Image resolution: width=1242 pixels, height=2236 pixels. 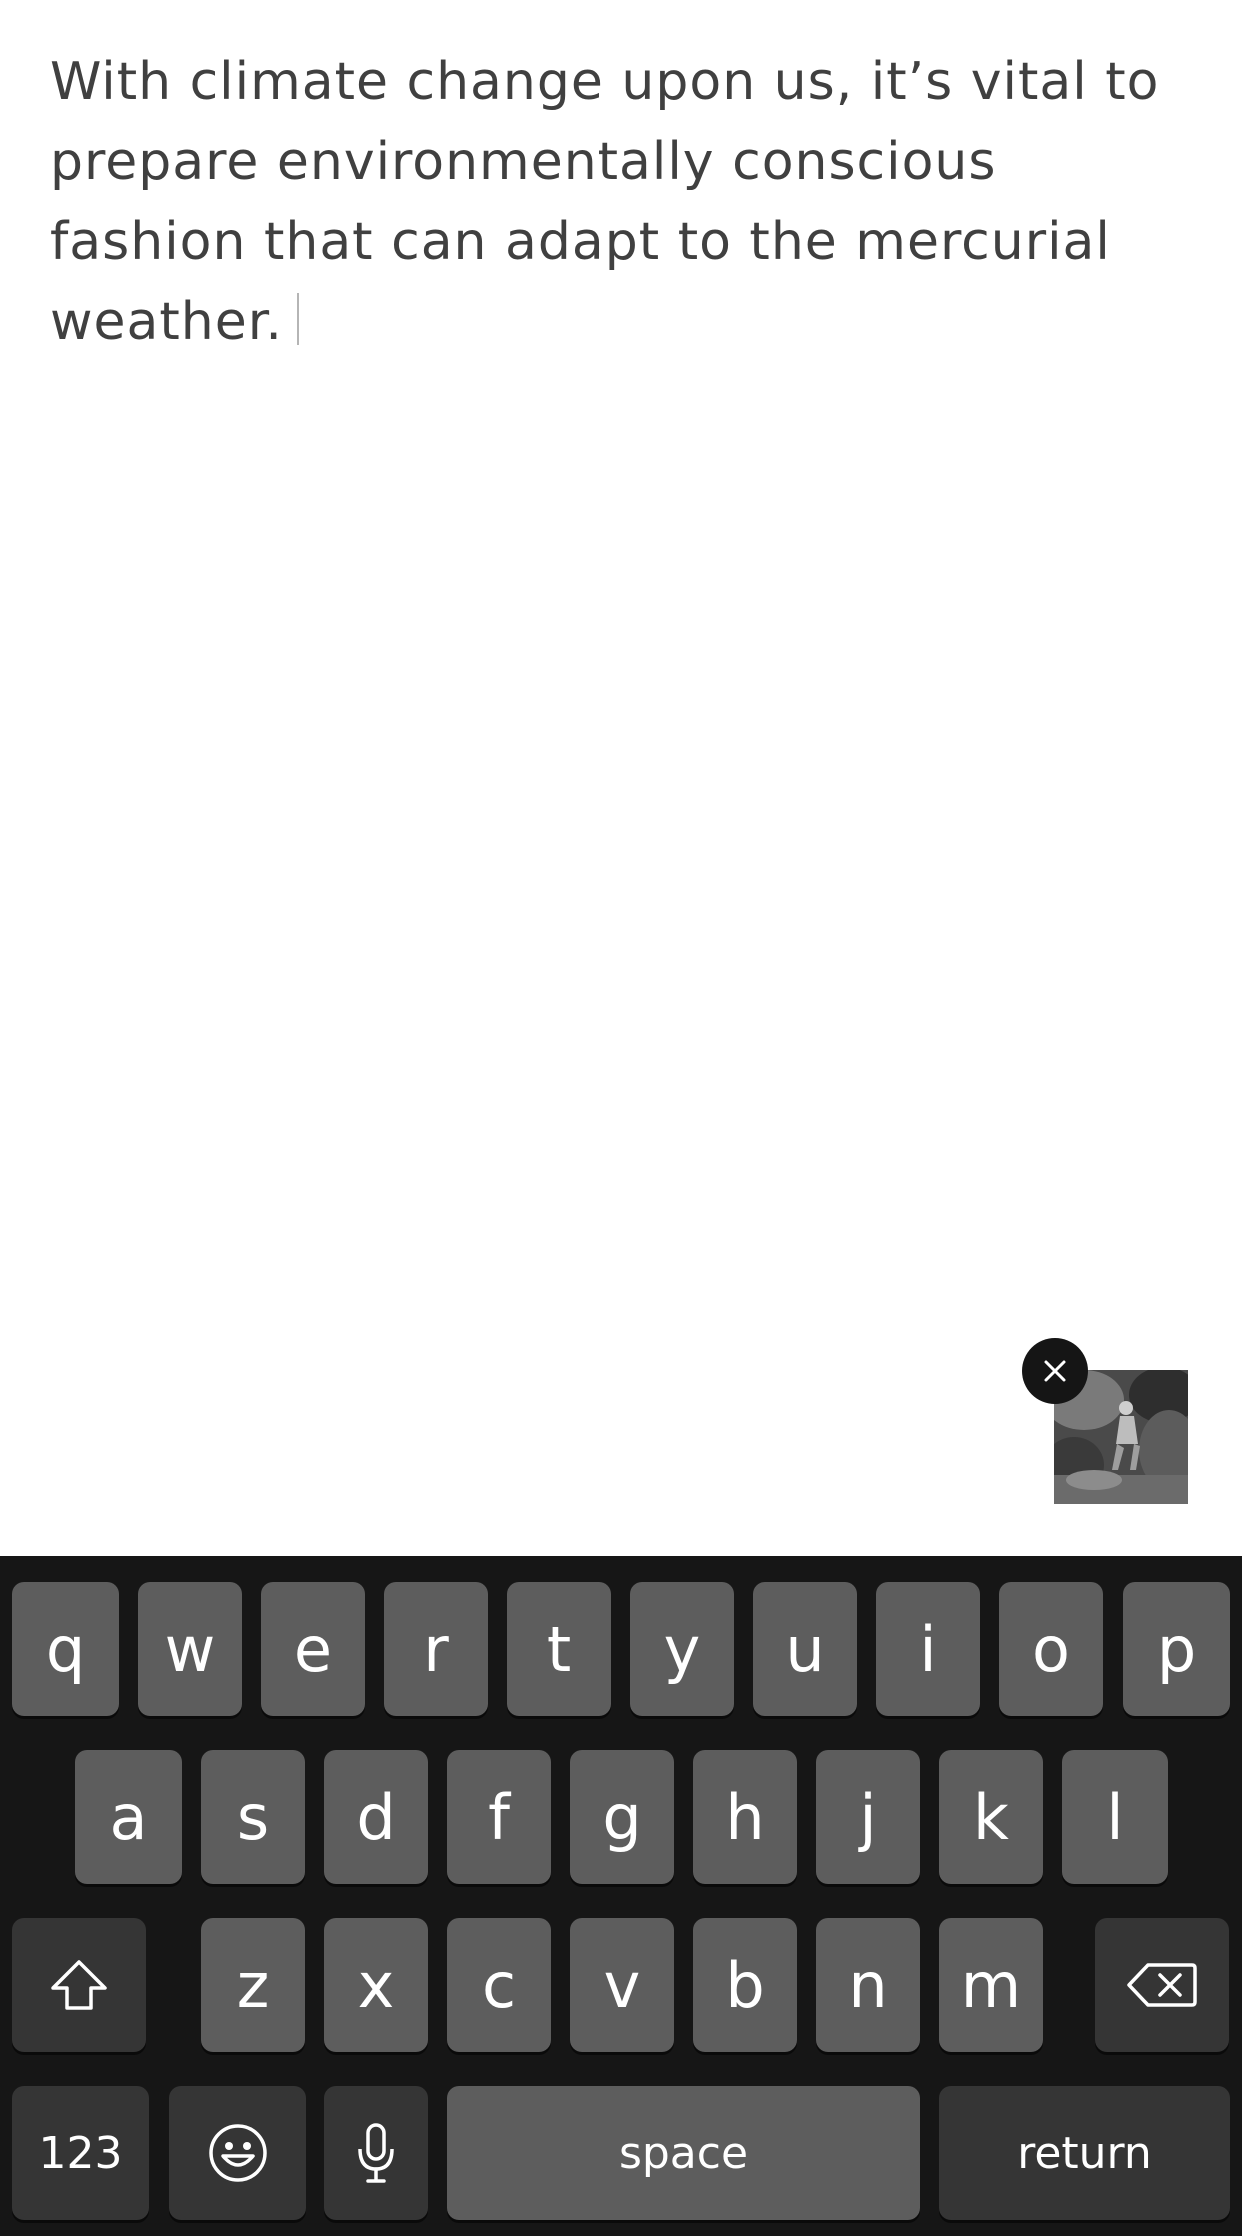 I want to click on delete-key, so click(x=1162, y=1985).